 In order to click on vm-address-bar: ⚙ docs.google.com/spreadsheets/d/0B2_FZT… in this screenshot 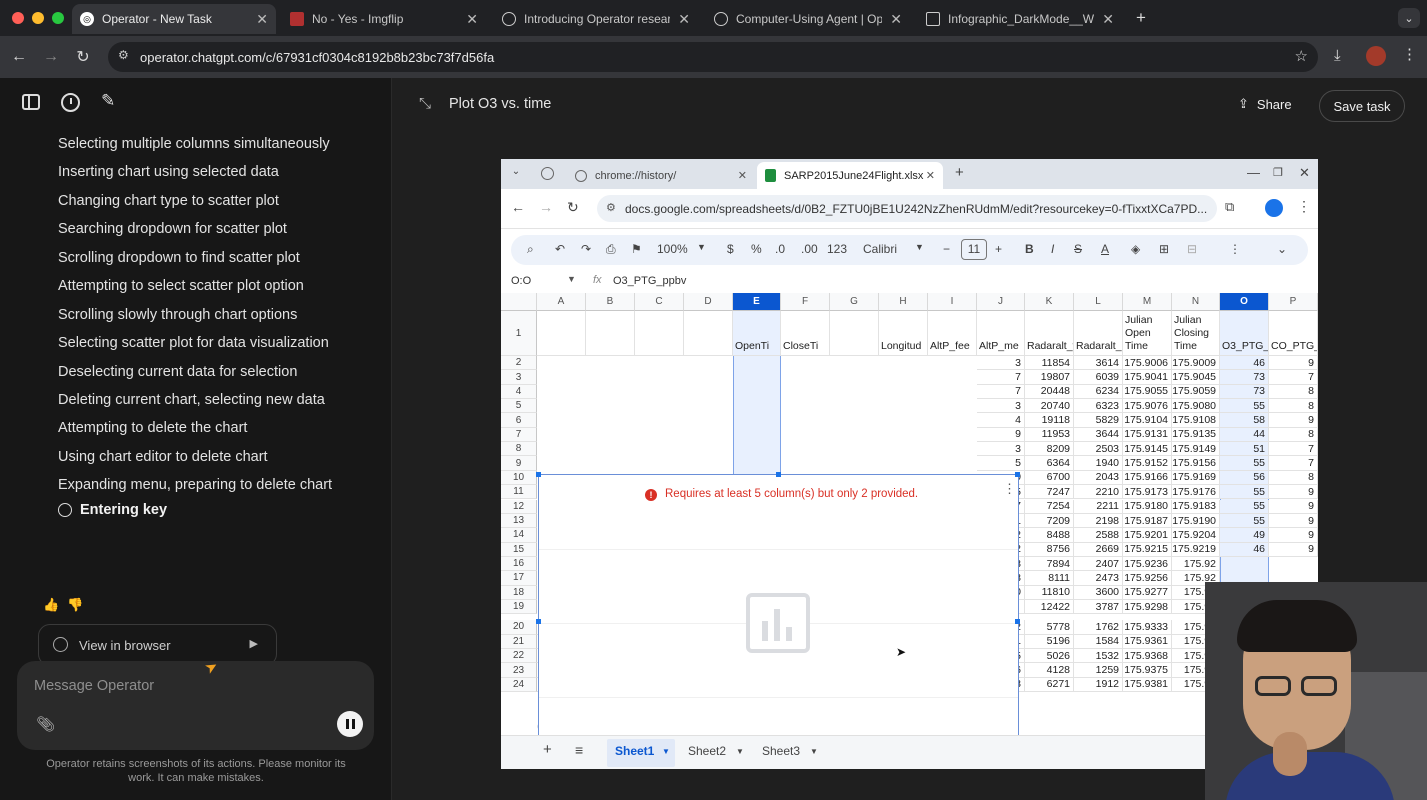, I will do `click(907, 208)`.